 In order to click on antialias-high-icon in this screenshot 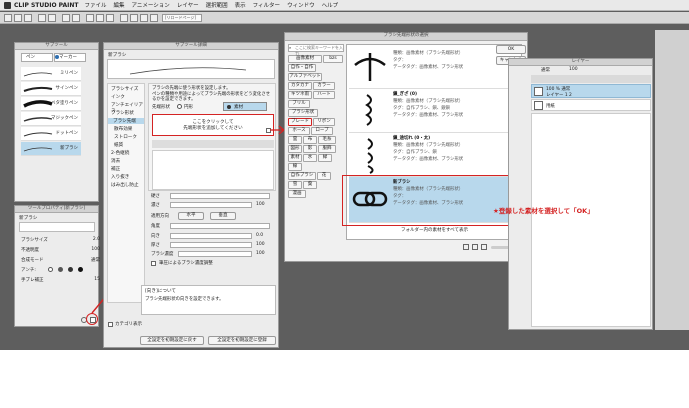, I will do `click(80, 269)`.